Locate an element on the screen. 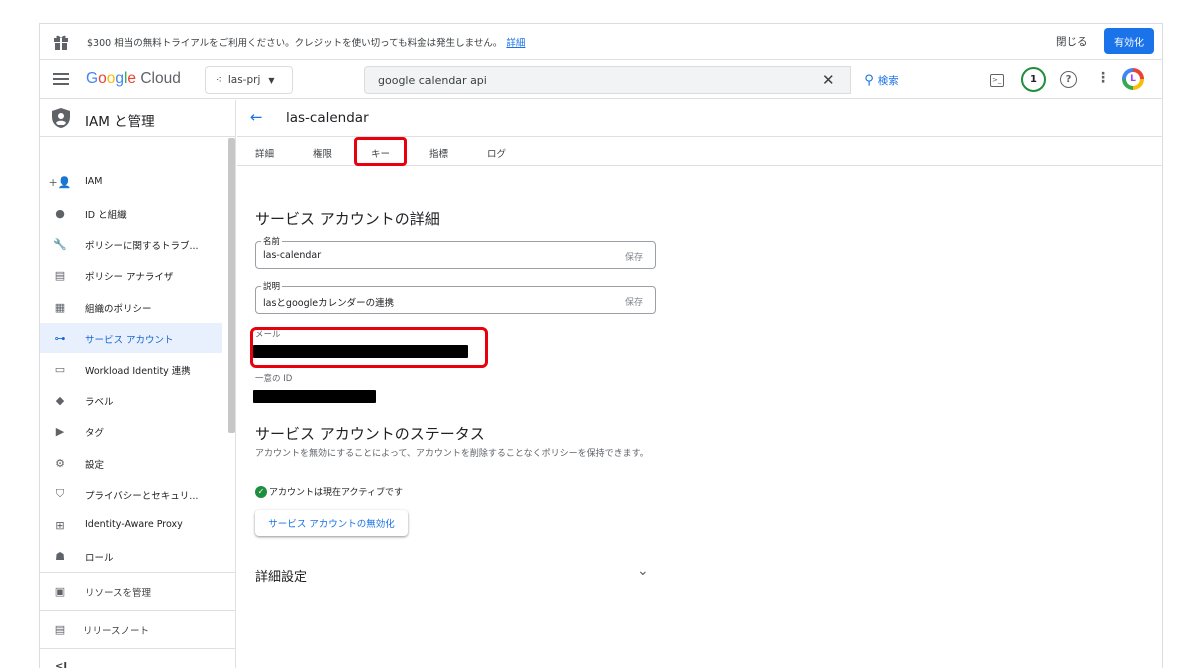  sidebar-item-label: サービス アカウント is located at coordinates (129, 340).